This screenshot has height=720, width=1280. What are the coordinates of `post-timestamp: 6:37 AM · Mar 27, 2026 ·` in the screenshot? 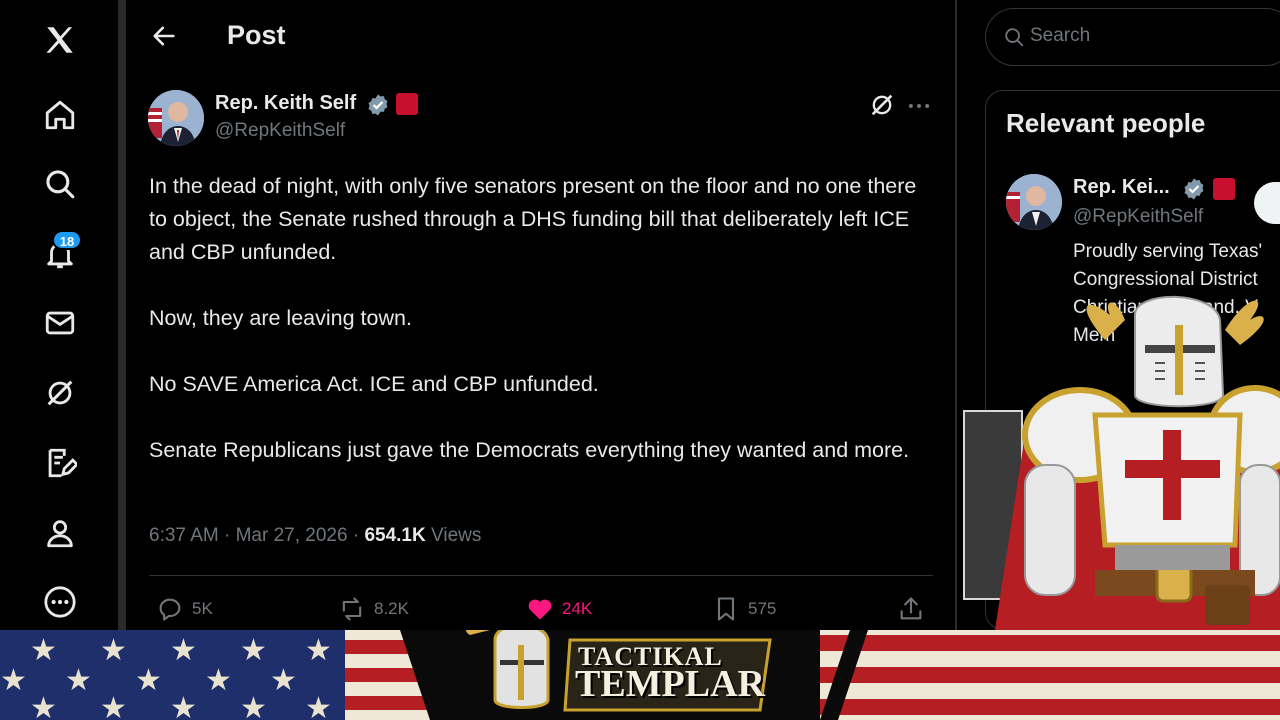 It's located at (256, 535).